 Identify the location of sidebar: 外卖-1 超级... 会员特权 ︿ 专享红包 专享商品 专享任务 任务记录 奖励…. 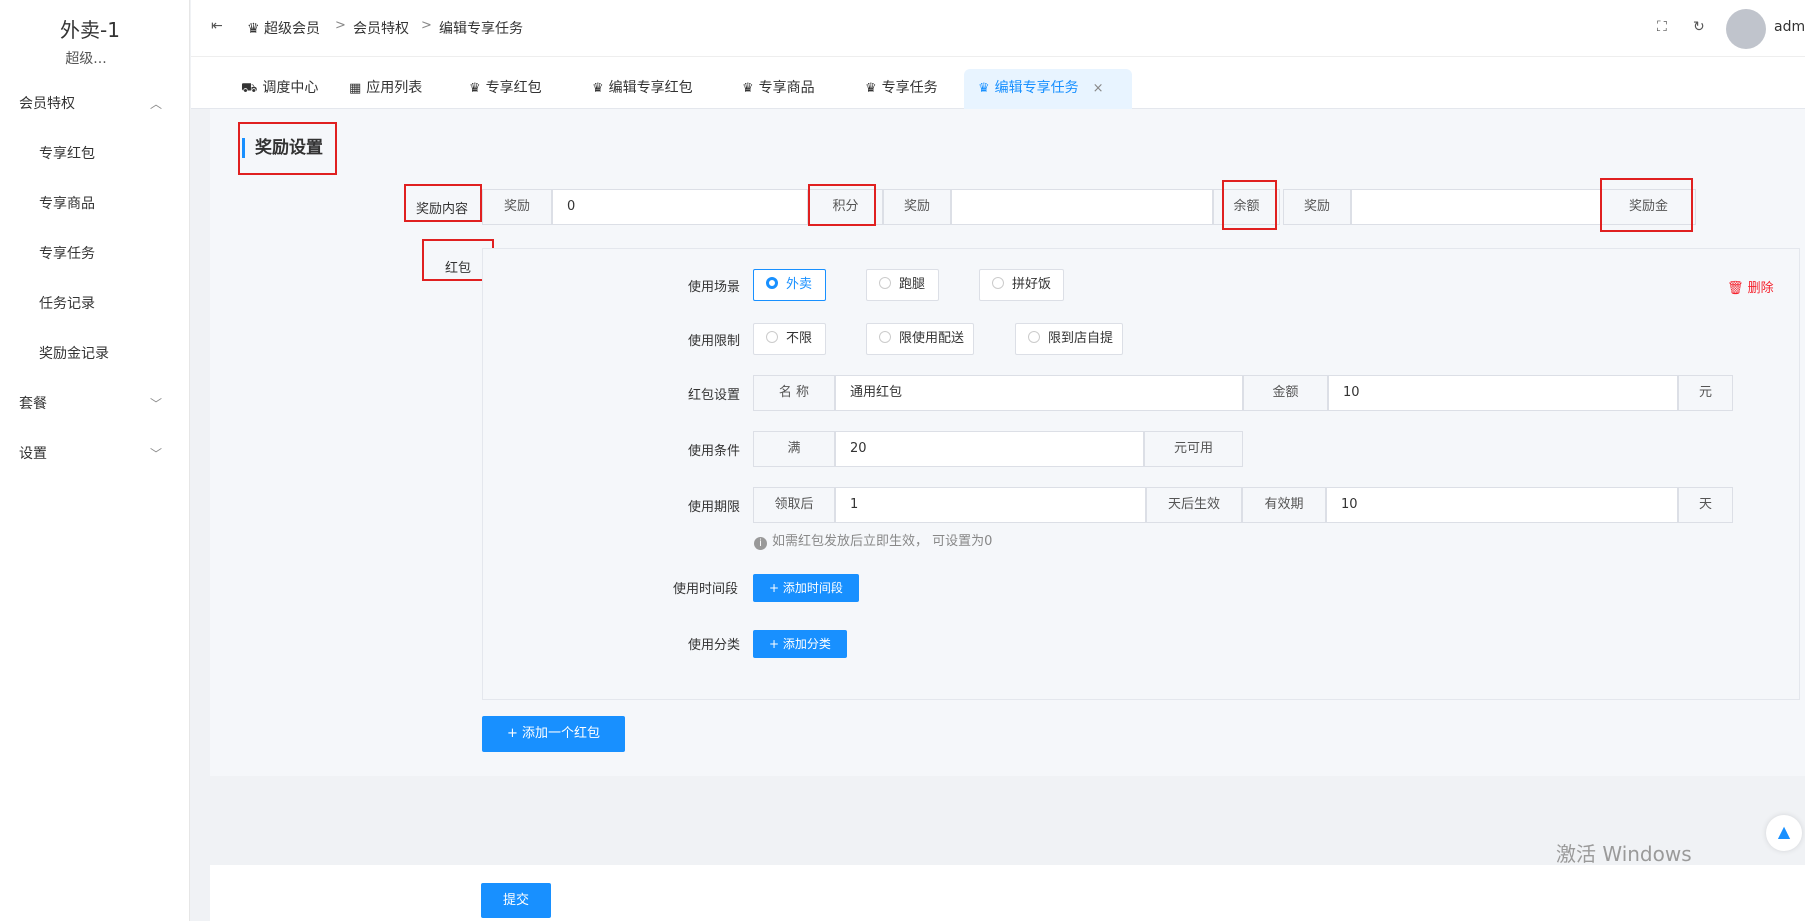
(95, 460).